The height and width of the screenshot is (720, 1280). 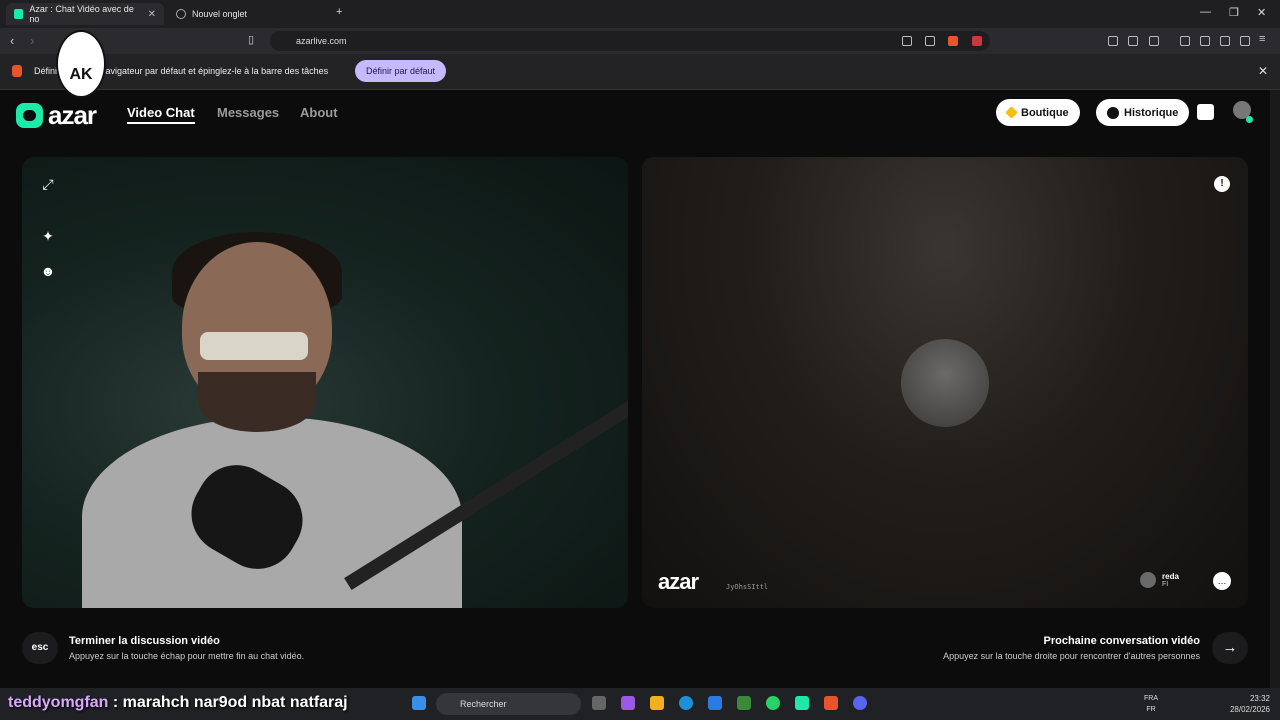 What do you see at coordinates (1205, 41) in the screenshot?
I see `wallet-icon` at bounding box center [1205, 41].